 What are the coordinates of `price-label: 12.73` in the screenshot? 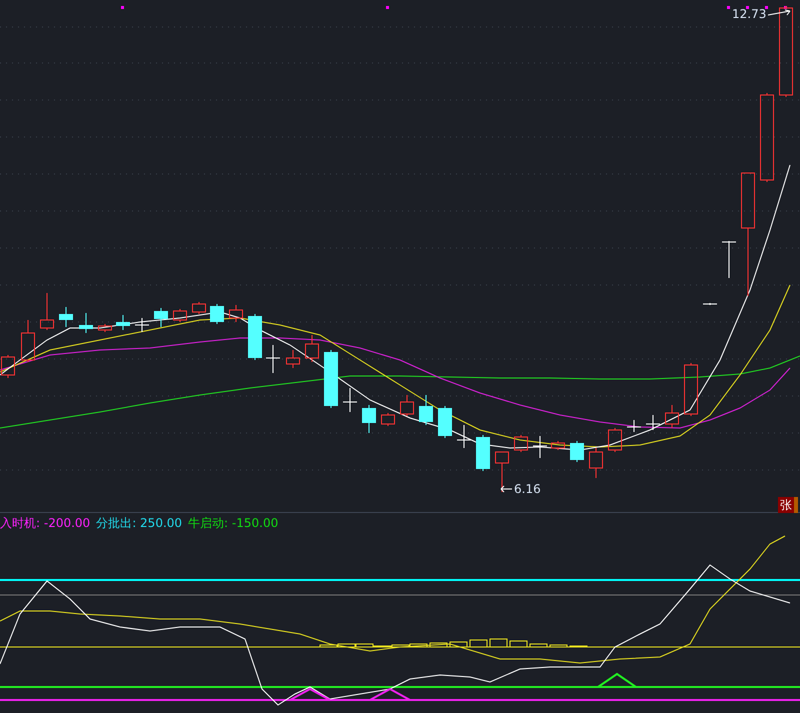 It's located at (749, 14).